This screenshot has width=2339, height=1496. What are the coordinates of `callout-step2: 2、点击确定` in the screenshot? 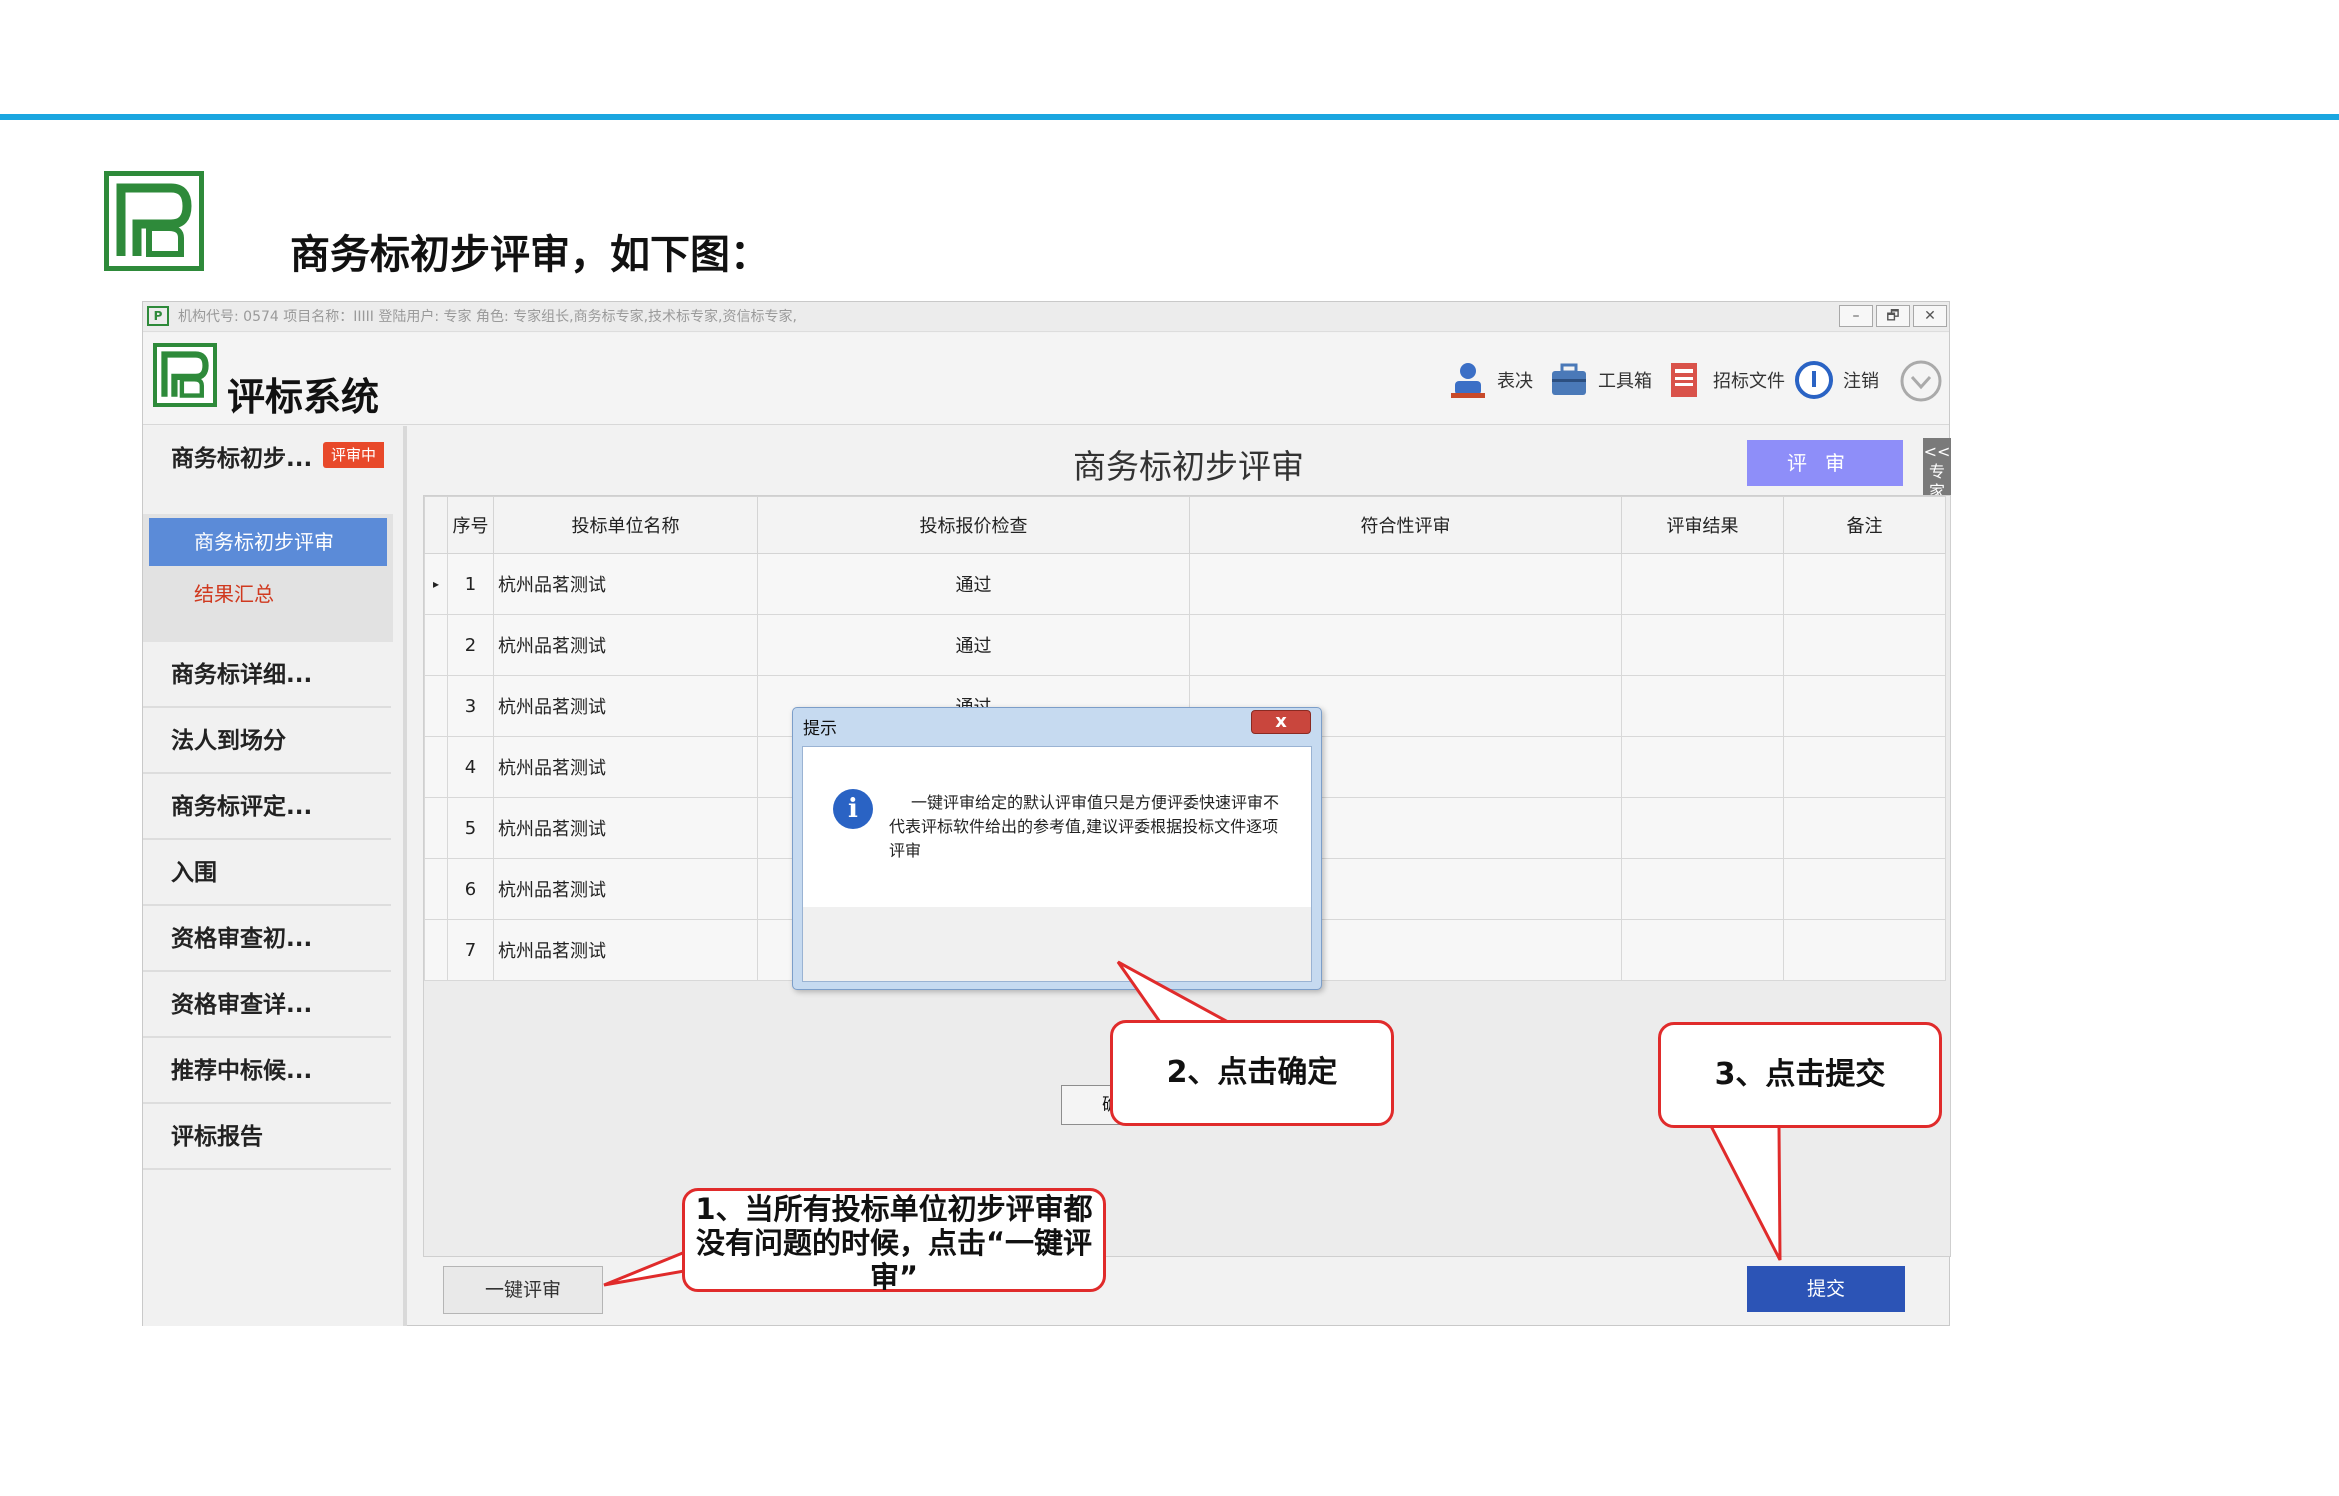 It's located at (1252, 1073).